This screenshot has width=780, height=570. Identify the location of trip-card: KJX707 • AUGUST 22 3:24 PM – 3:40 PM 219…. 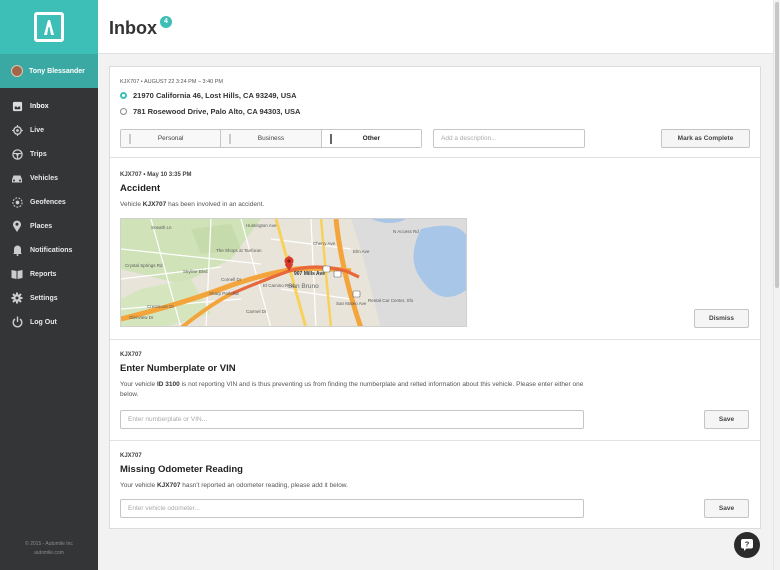
(435, 112).